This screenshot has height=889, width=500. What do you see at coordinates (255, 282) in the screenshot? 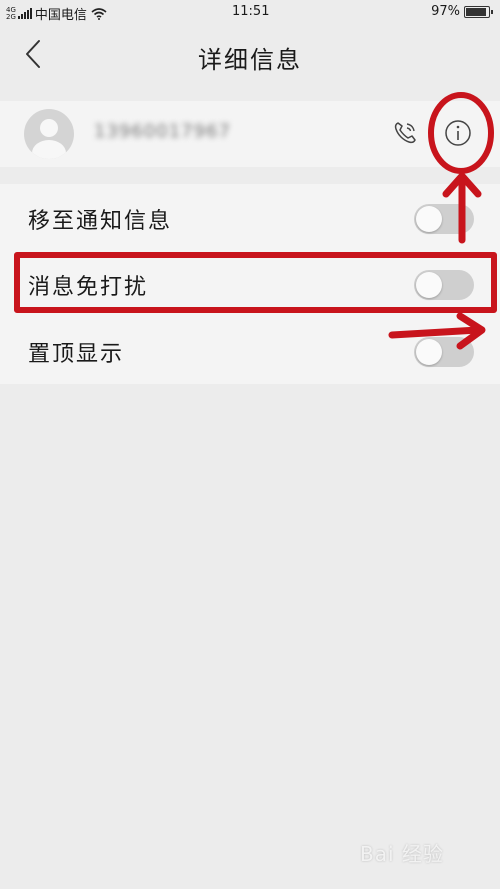
I see `do-not-disturb-highlight-box` at bounding box center [255, 282].